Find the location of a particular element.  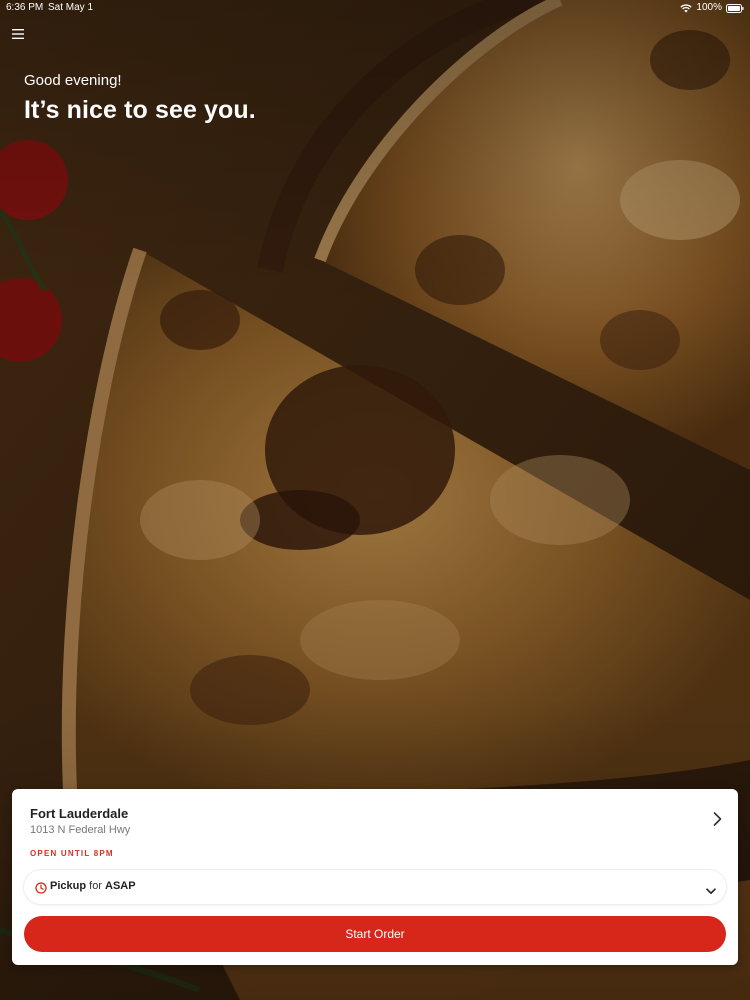

start-order-button: Start Order is located at coordinates (375, 934).